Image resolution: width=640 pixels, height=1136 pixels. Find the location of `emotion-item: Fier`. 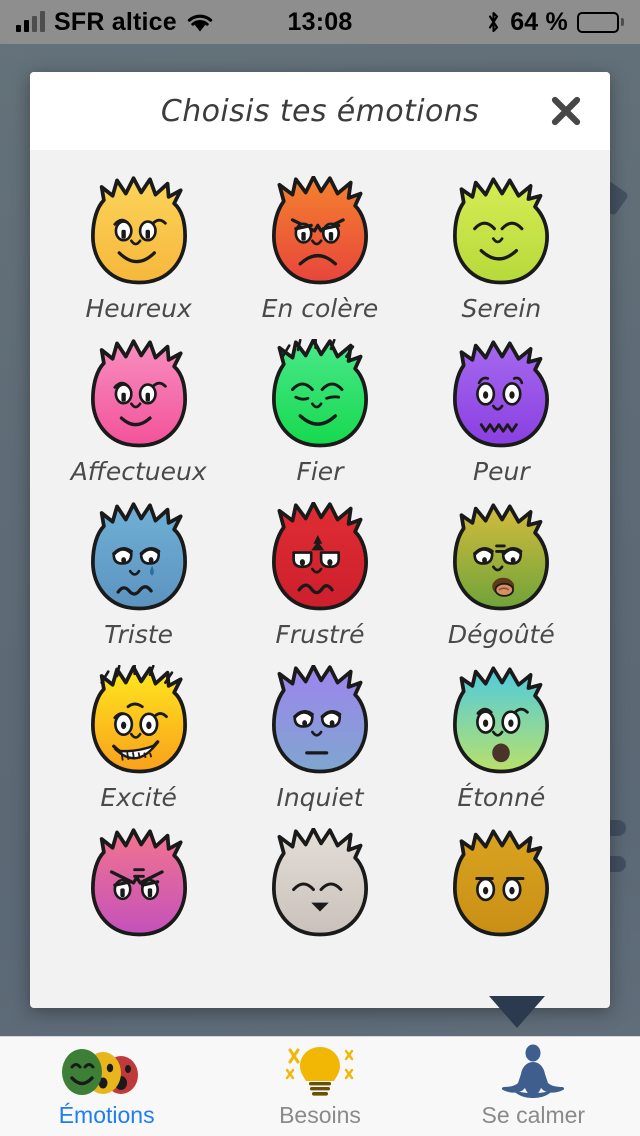

emotion-item: Fier is located at coordinates (319, 412).